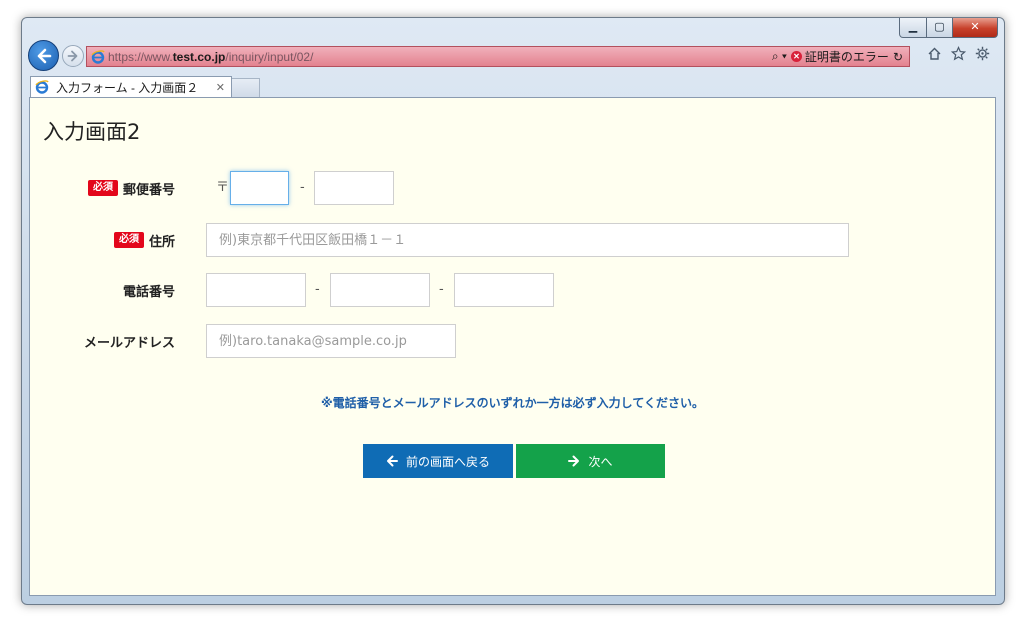 Image resolution: width=1024 pixels, height=622 pixels. Describe the element at coordinates (512, 403) in the screenshot. I see `contact-notice: ※電話番号とメールアドレスのいずれか一方は必ず入力してください。` at that location.